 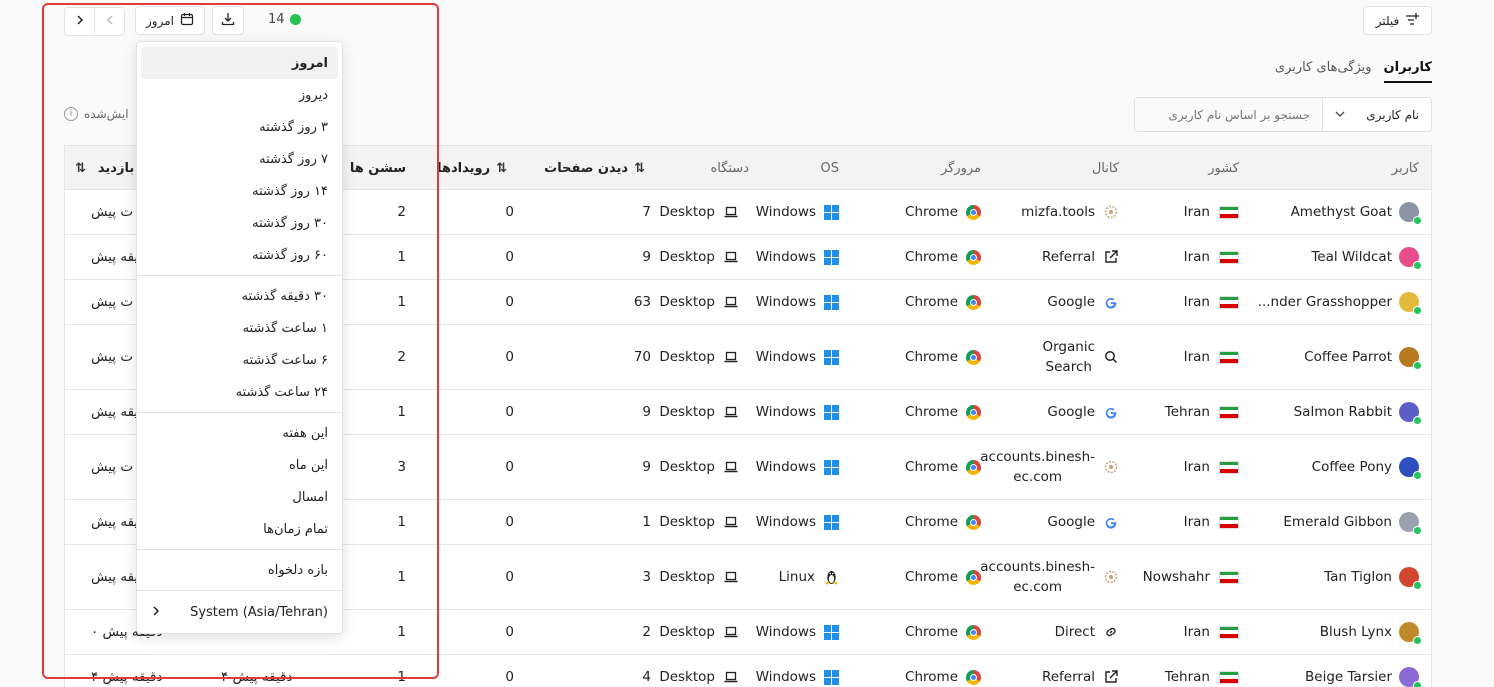 What do you see at coordinates (259, 612) in the screenshot?
I see `timezone-label: System (Asia/Tehran)` at bounding box center [259, 612].